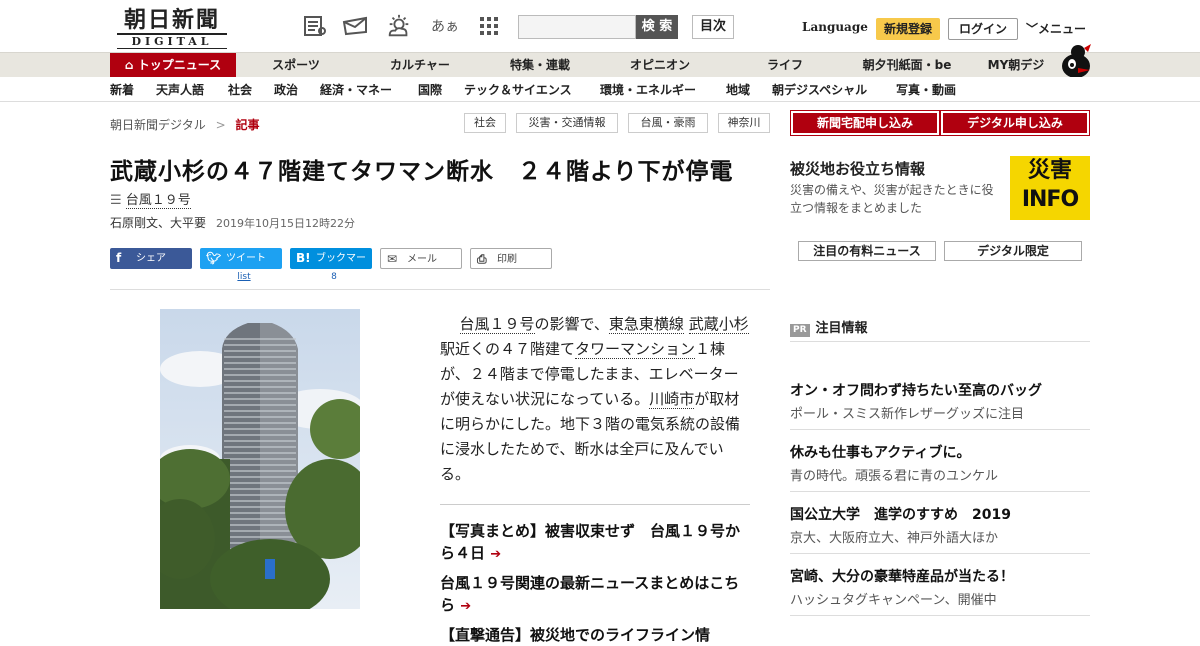 This screenshot has width=1200, height=646. I want to click on chevron-down-icon: ﹀, so click(1032, 29).